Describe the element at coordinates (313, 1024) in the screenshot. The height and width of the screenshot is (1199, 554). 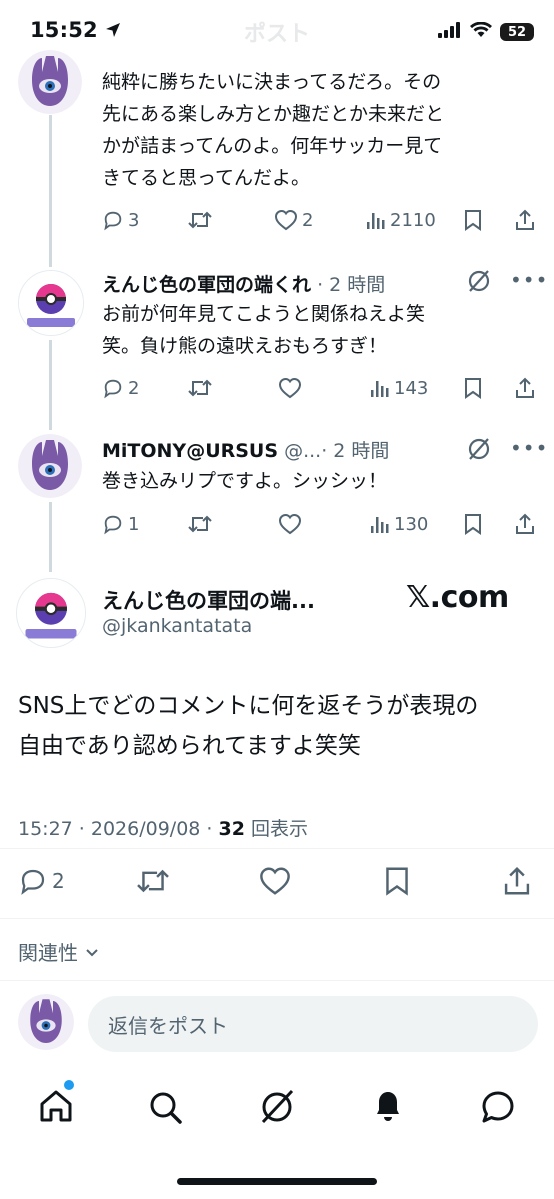
I see `reply-input: 返信をポスト` at that location.